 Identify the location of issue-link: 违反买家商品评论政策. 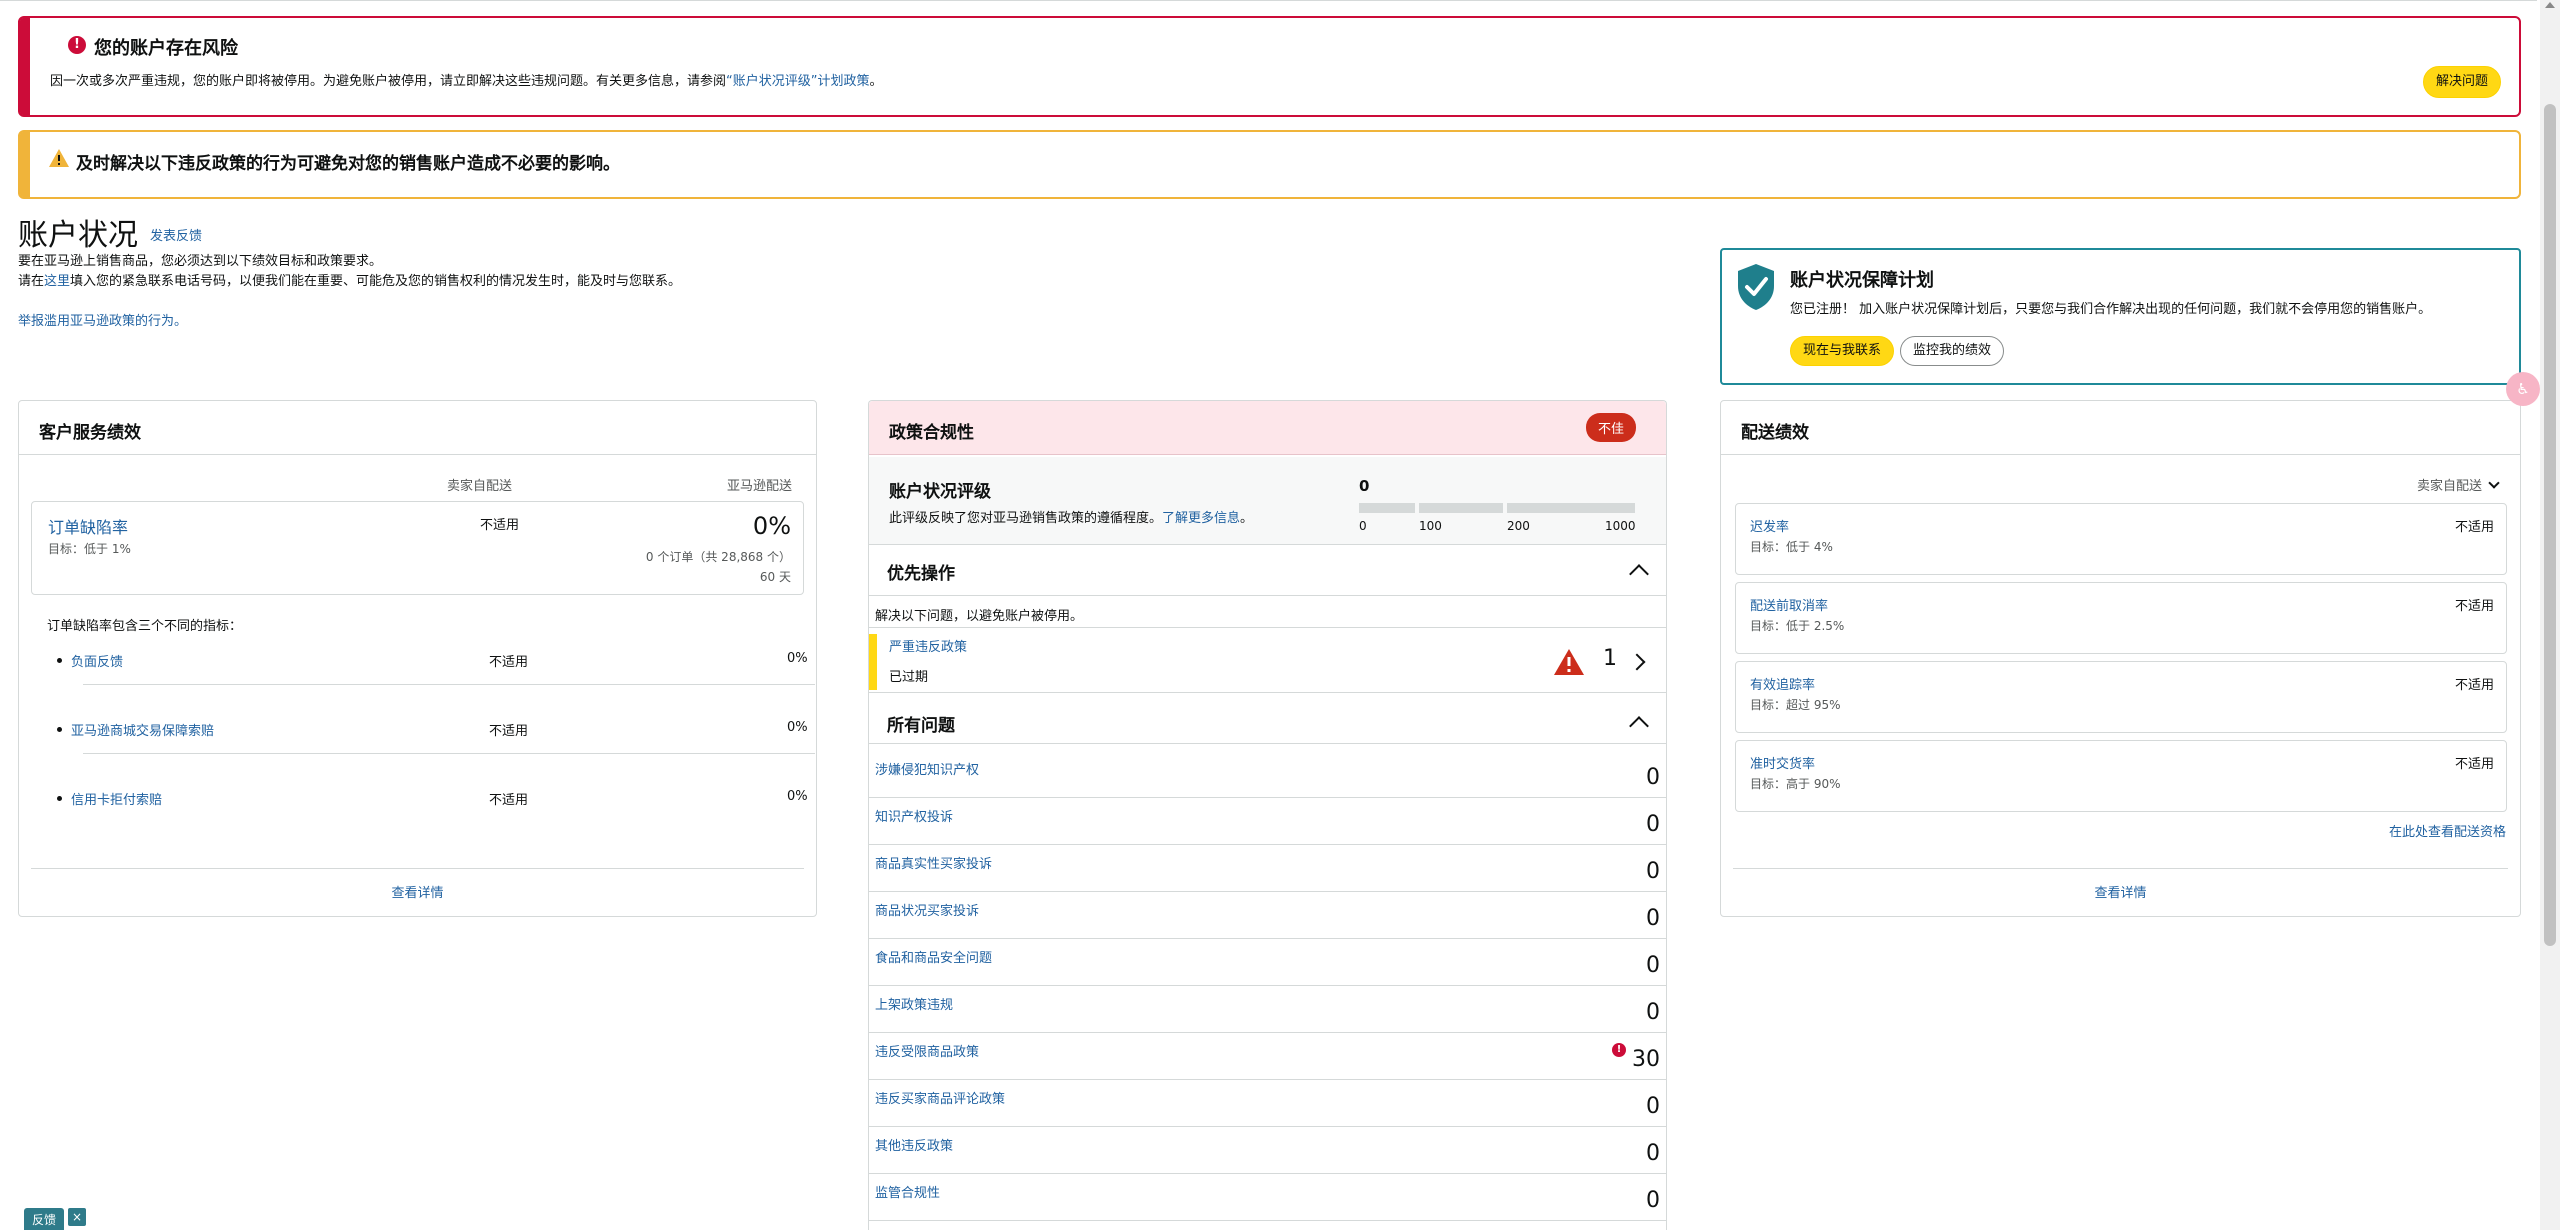
(940, 1097).